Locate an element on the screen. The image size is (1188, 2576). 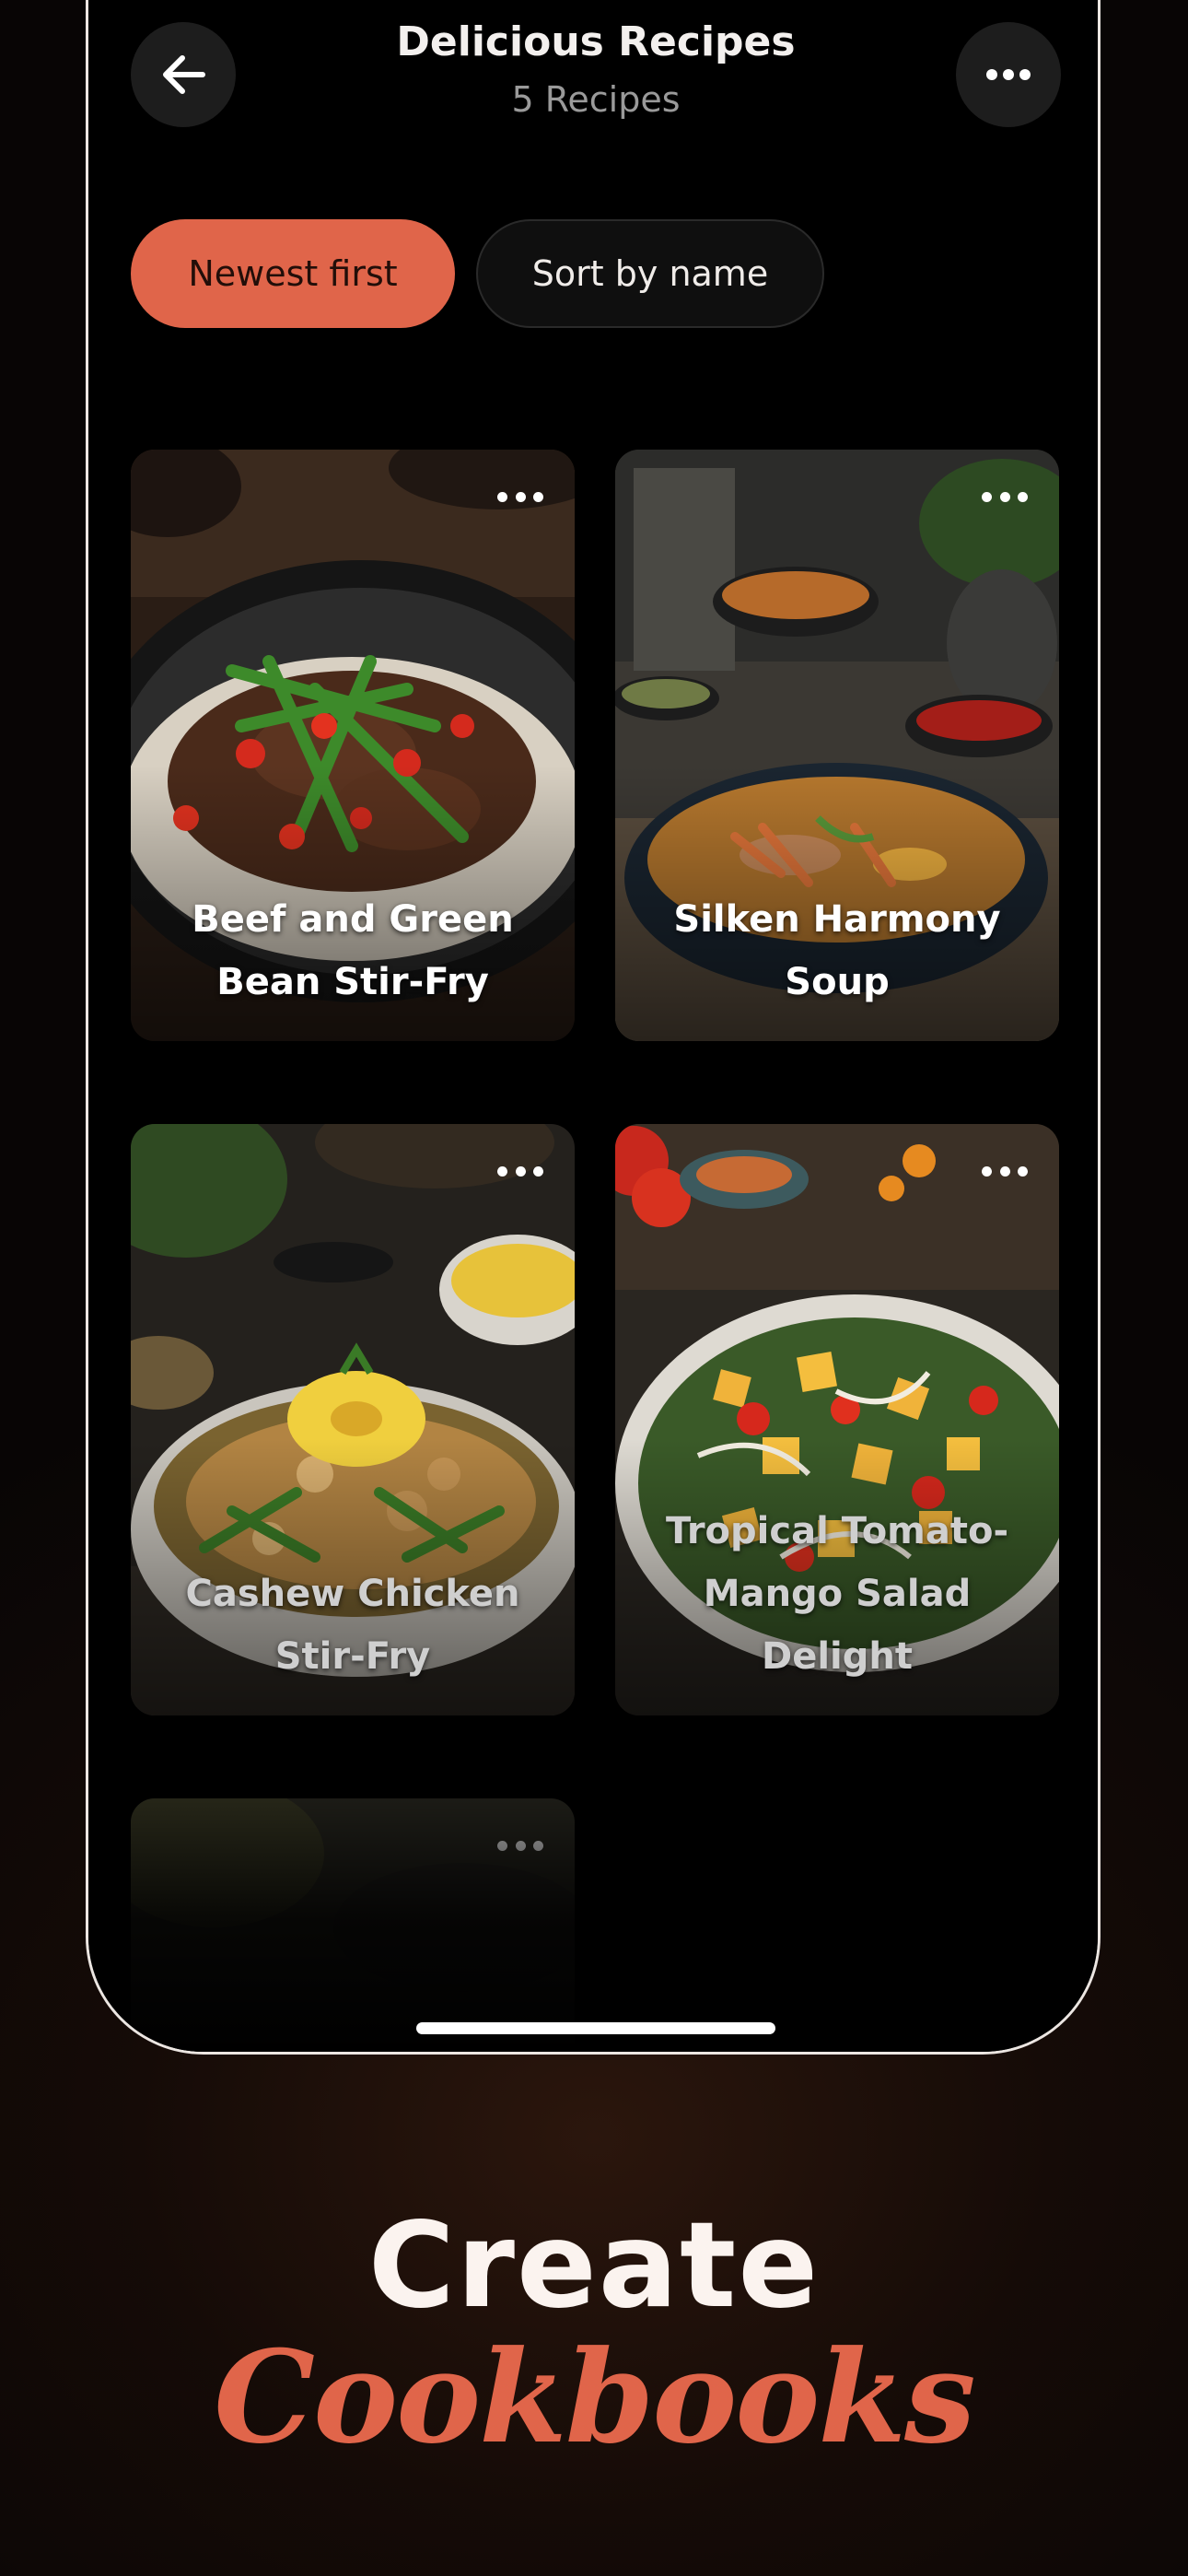
recipe-title: Beef and Green Bean Stir-Fry is located at coordinates (353, 950).